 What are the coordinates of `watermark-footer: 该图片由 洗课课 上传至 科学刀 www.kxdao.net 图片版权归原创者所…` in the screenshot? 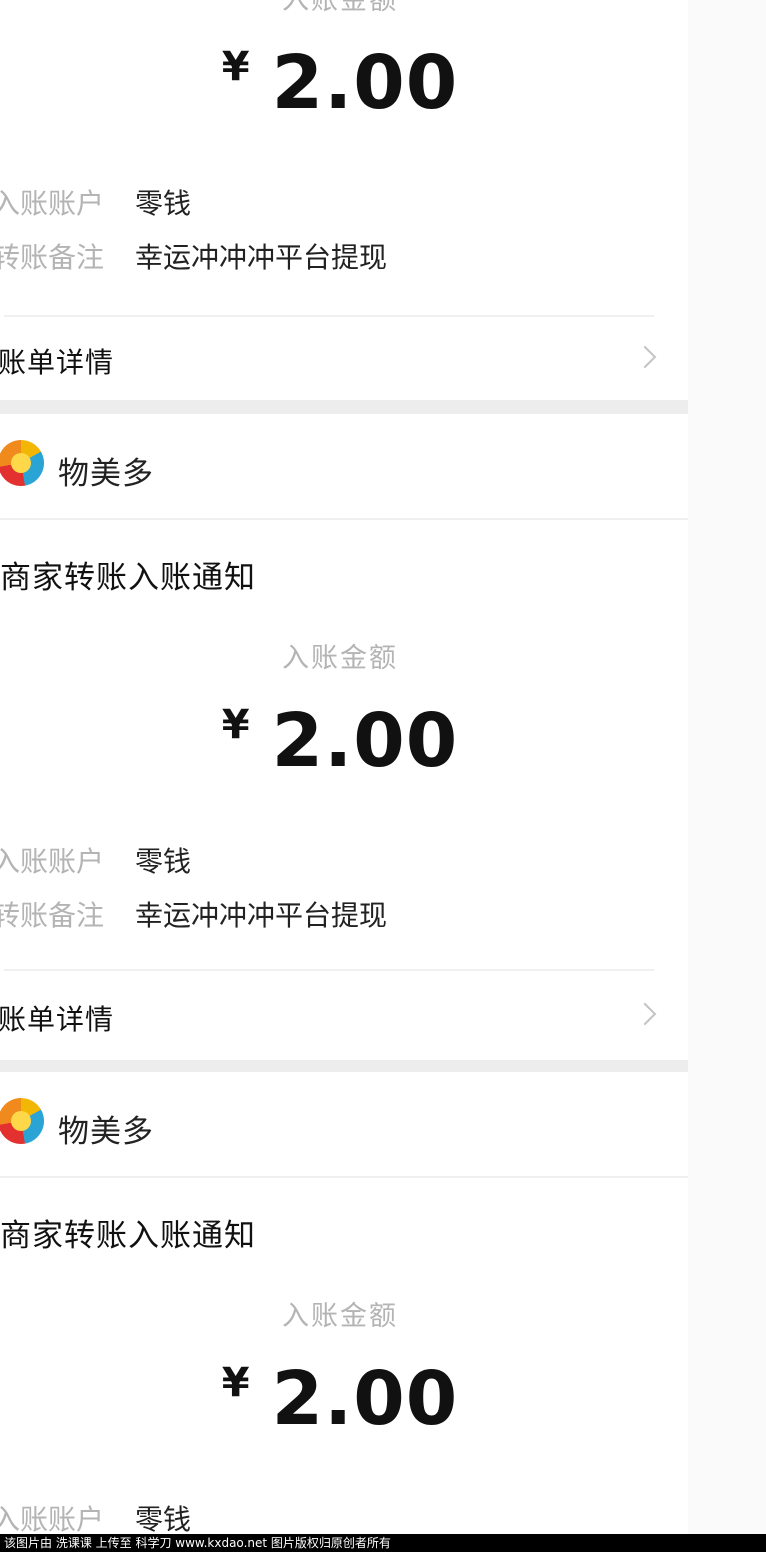 It's located at (383, 1543).